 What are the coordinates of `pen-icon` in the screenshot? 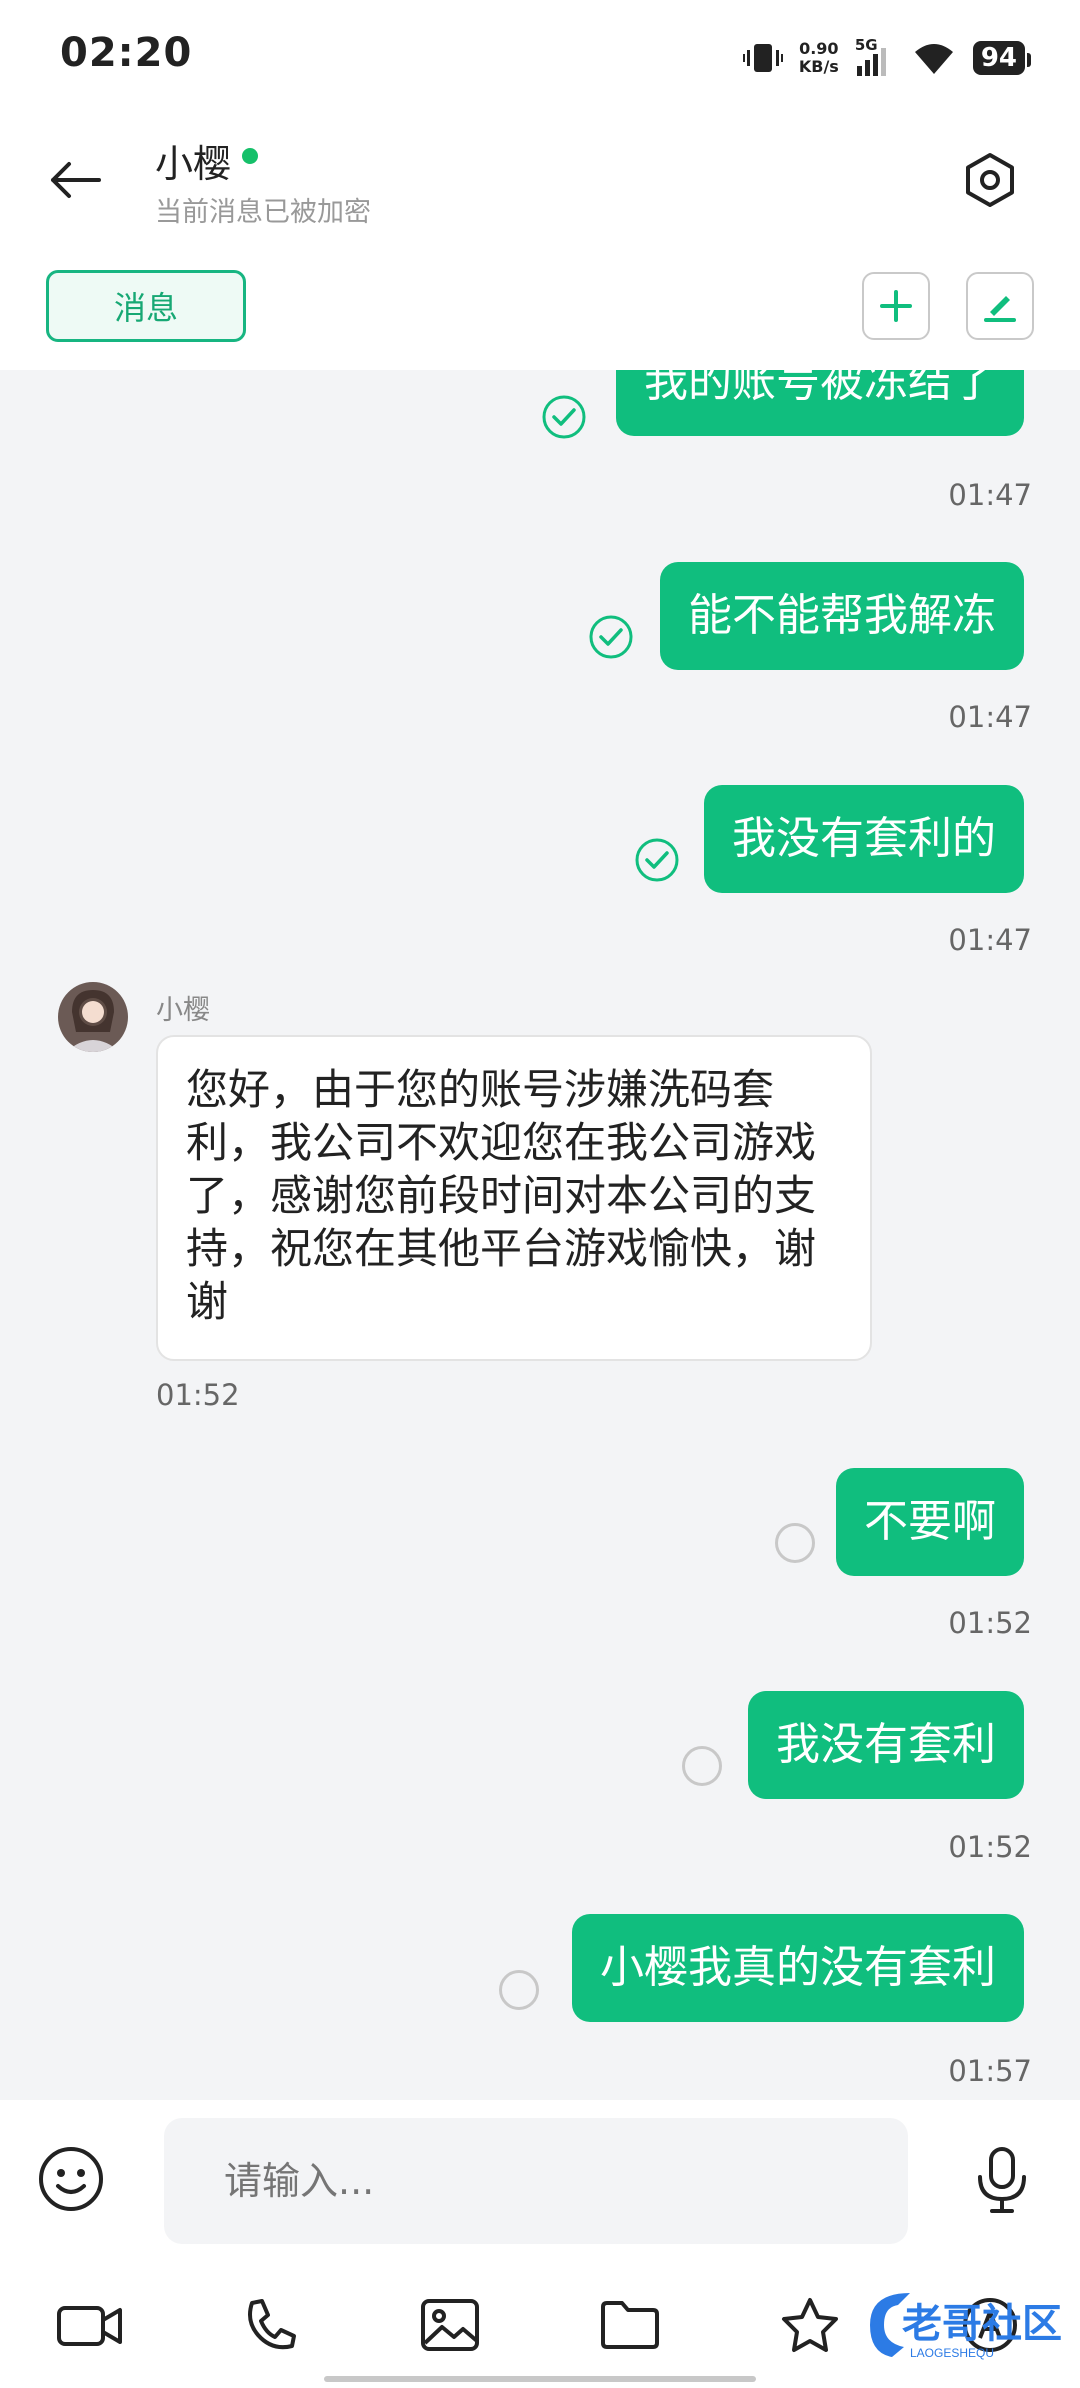 It's located at (1000, 309).